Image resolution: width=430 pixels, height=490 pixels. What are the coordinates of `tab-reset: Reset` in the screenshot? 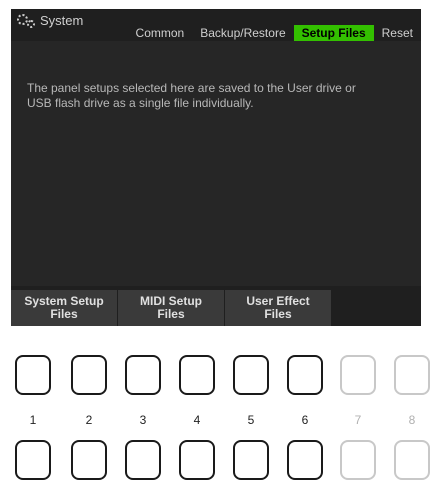 It's located at (397, 33).